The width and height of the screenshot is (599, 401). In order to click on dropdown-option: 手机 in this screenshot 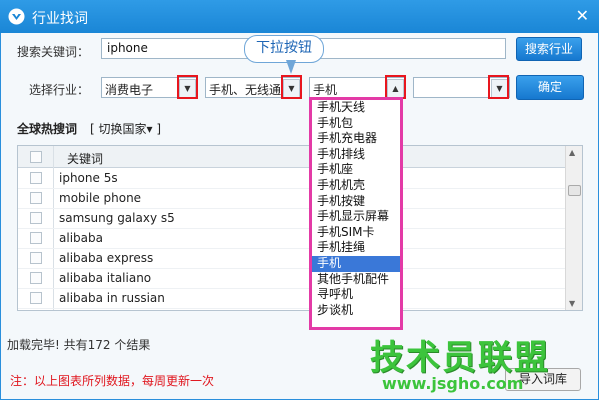, I will do `click(356, 263)`.